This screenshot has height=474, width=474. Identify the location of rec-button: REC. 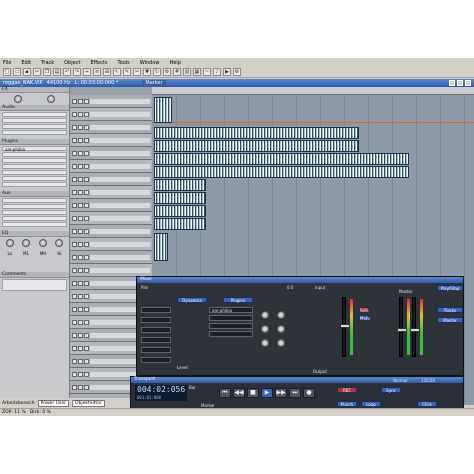
(347, 390).